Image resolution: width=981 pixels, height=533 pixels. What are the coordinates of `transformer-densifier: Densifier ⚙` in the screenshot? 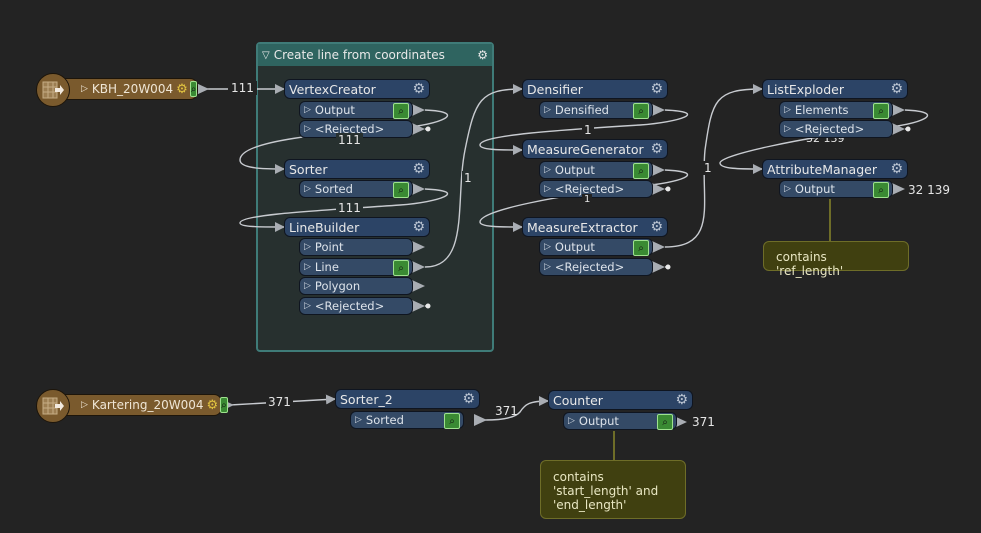 It's located at (595, 89).